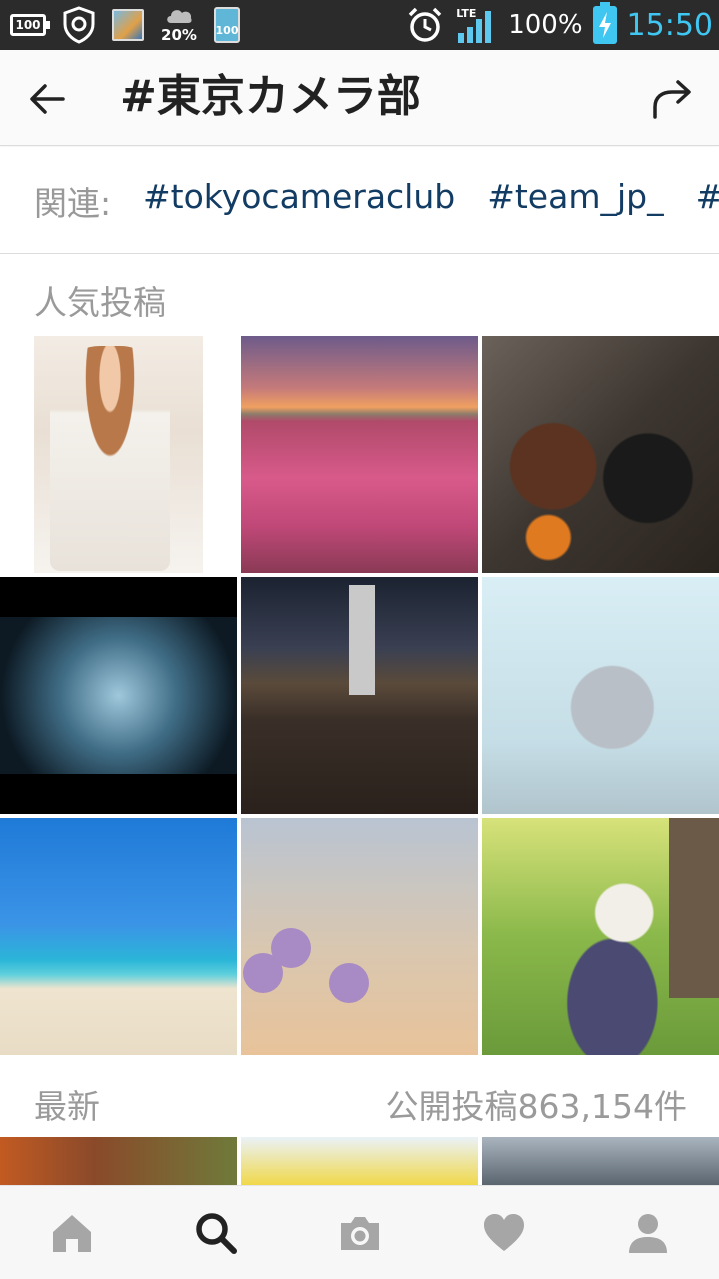 This screenshot has width=719, height=1279. Describe the element at coordinates (707, 196) in the screenshot. I see `related-tag: #japan` at that location.